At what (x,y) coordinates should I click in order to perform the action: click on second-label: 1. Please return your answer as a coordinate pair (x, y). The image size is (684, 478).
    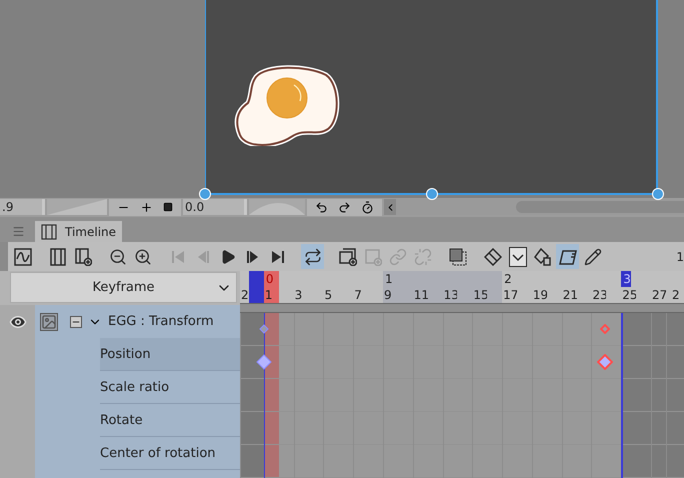
    Looking at the image, I should click on (388, 279).